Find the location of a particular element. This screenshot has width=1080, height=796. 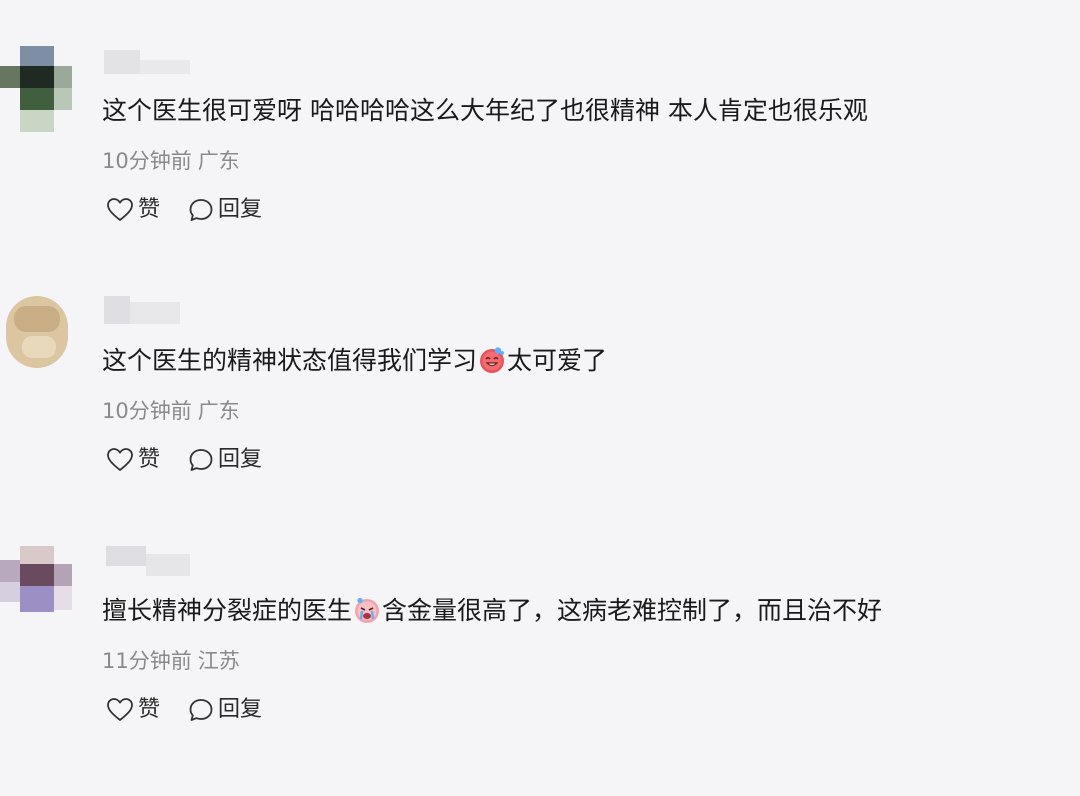

comment-text: 这个医生的精神状态值得我们学习 太可爱了 is located at coordinates (354, 361).